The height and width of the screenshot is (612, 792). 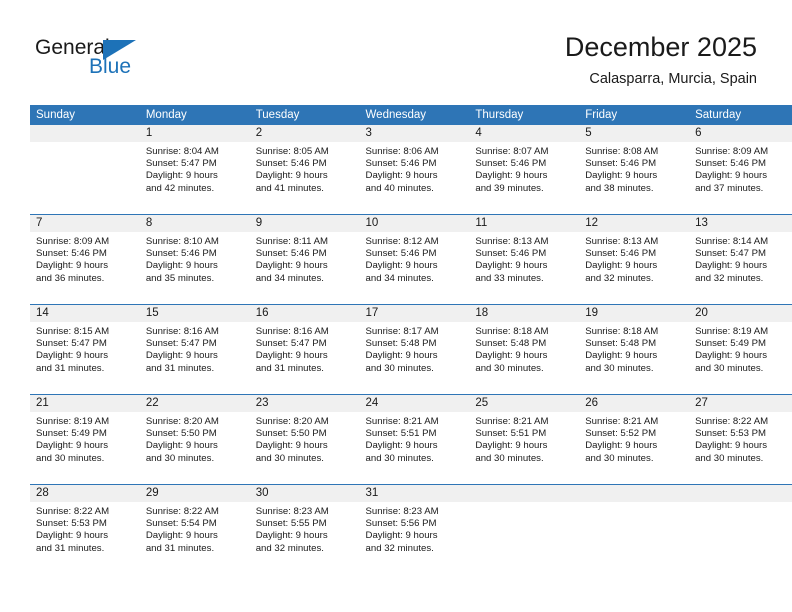 I want to click on sunrise-text: Sunrise: 8:22 AM, so click(x=73, y=511).